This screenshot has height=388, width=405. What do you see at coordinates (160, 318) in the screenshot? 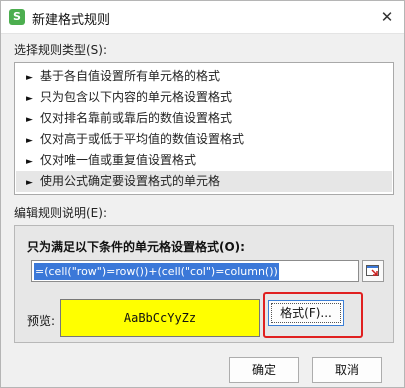
I see `format-preview: AaBbCcYyZz` at bounding box center [160, 318].